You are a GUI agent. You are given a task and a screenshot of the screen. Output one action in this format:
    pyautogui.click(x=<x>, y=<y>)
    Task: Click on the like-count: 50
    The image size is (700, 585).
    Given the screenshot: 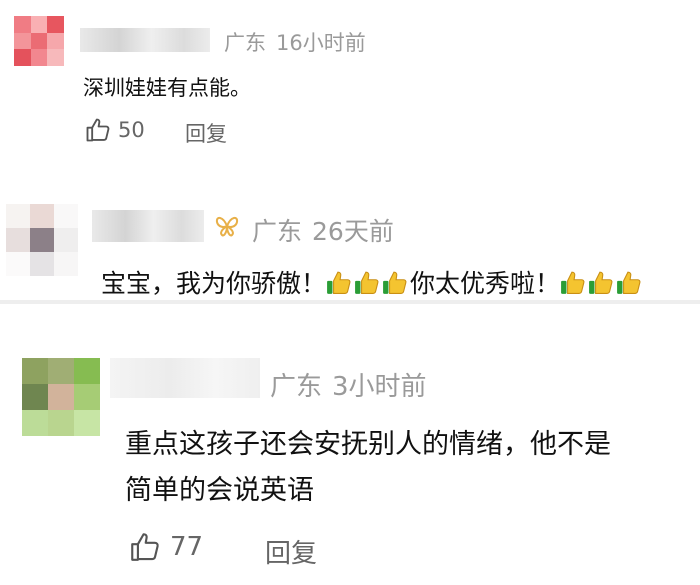 What is the action you would take?
    pyautogui.click(x=131, y=130)
    